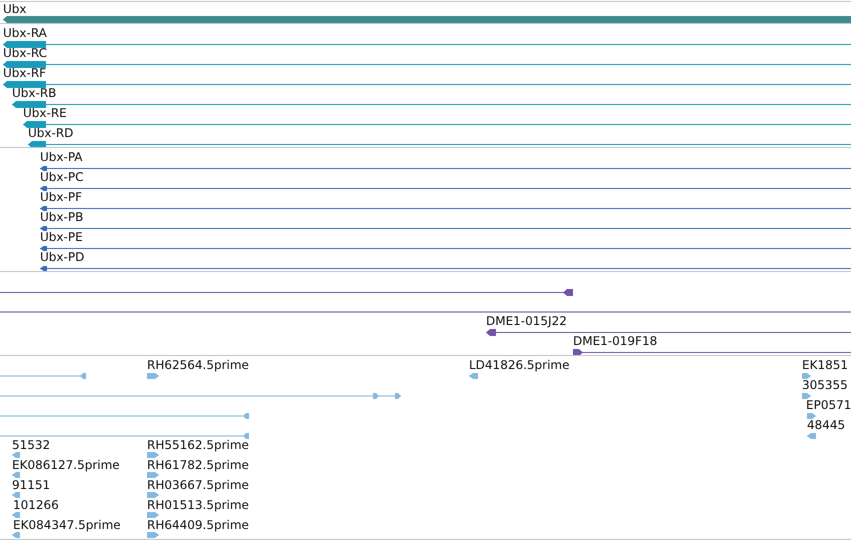 The image size is (851, 540). I want to click on feature-label: Ubx-RA, so click(25, 33).